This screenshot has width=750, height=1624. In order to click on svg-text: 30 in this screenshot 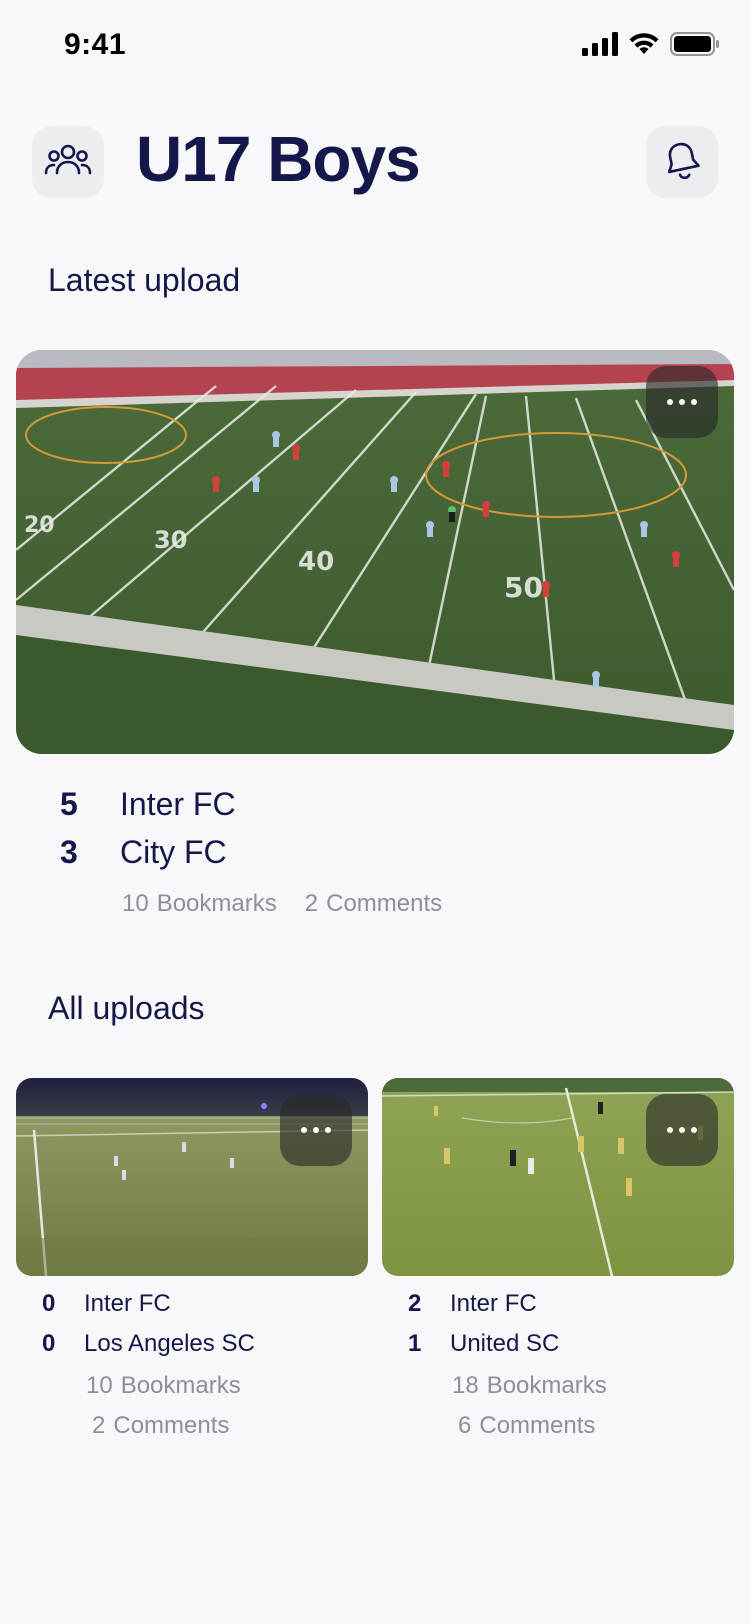, I will do `click(170, 540)`.